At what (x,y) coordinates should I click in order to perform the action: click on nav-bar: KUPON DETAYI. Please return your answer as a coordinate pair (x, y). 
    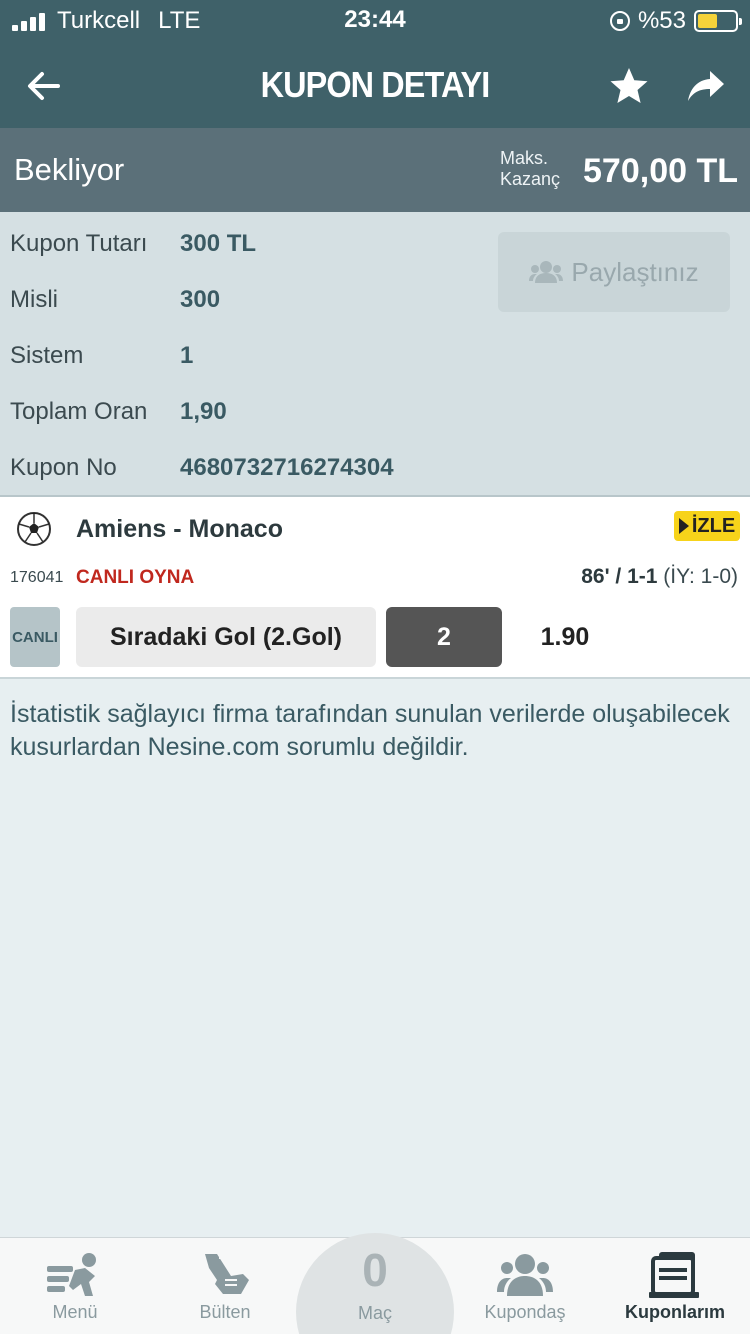
    Looking at the image, I should click on (375, 84).